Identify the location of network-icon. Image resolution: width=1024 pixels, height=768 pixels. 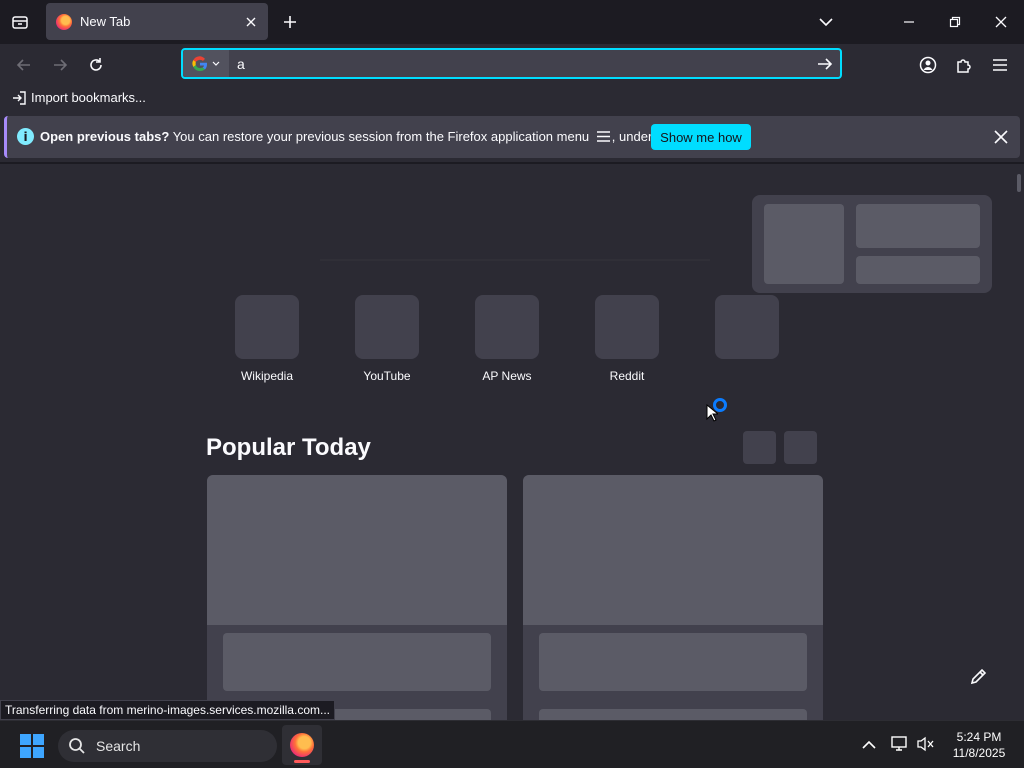
(899, 743).